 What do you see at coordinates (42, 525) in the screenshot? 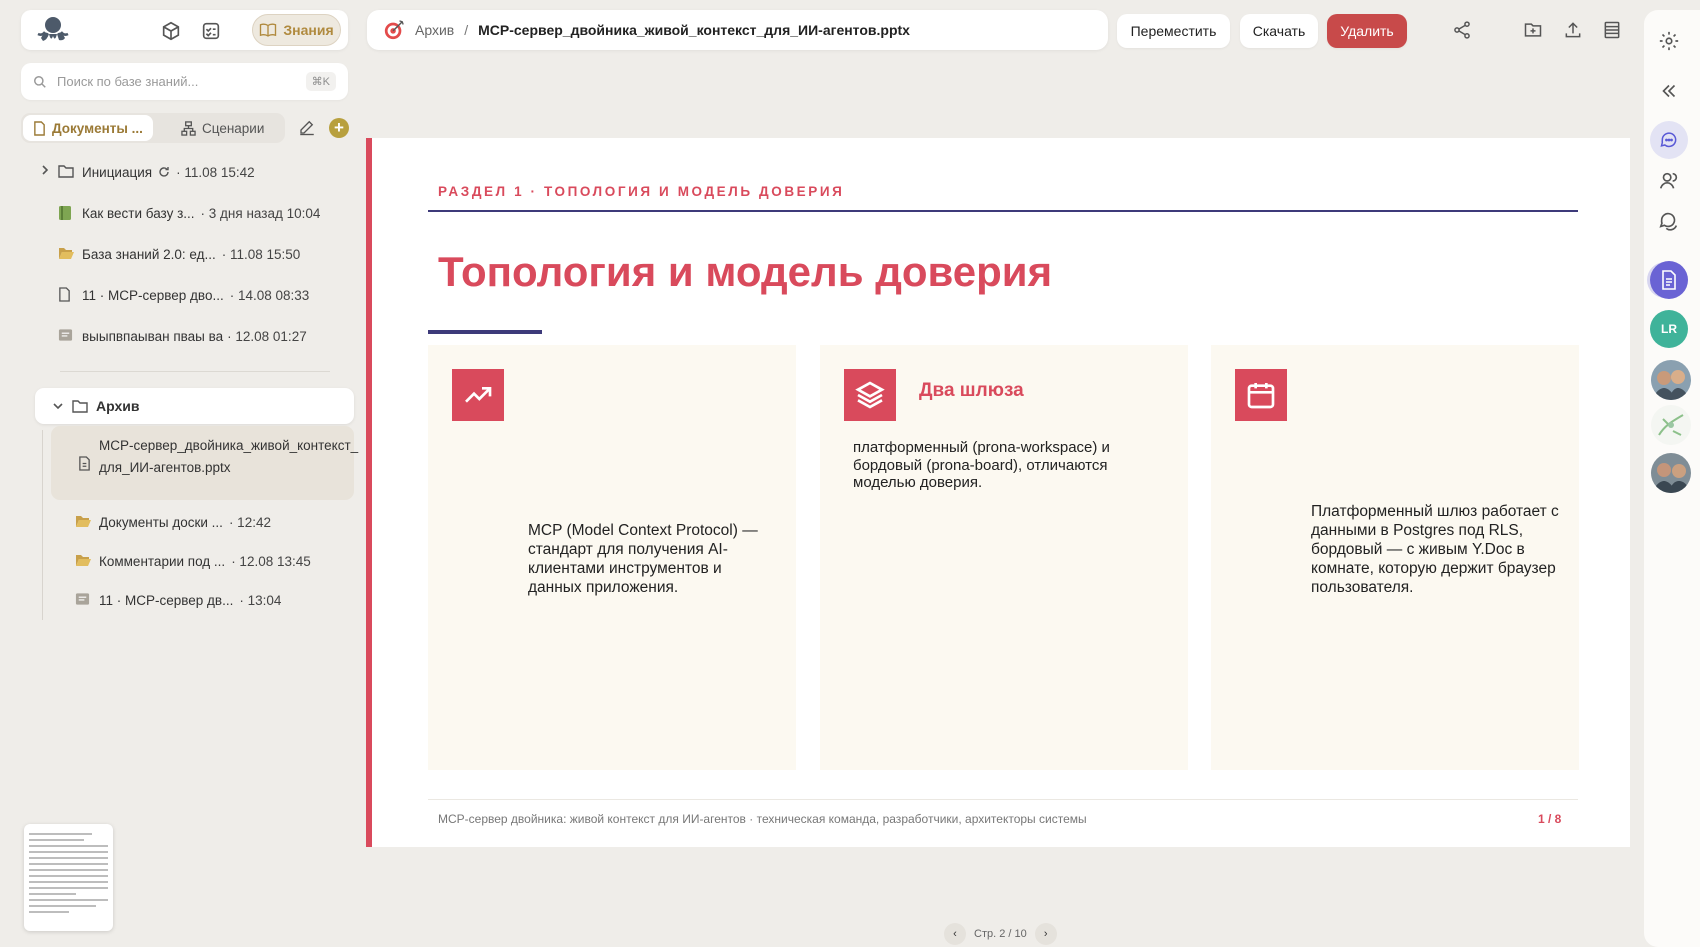
I see `tree-guide-line` at bounding box center [42, 525].